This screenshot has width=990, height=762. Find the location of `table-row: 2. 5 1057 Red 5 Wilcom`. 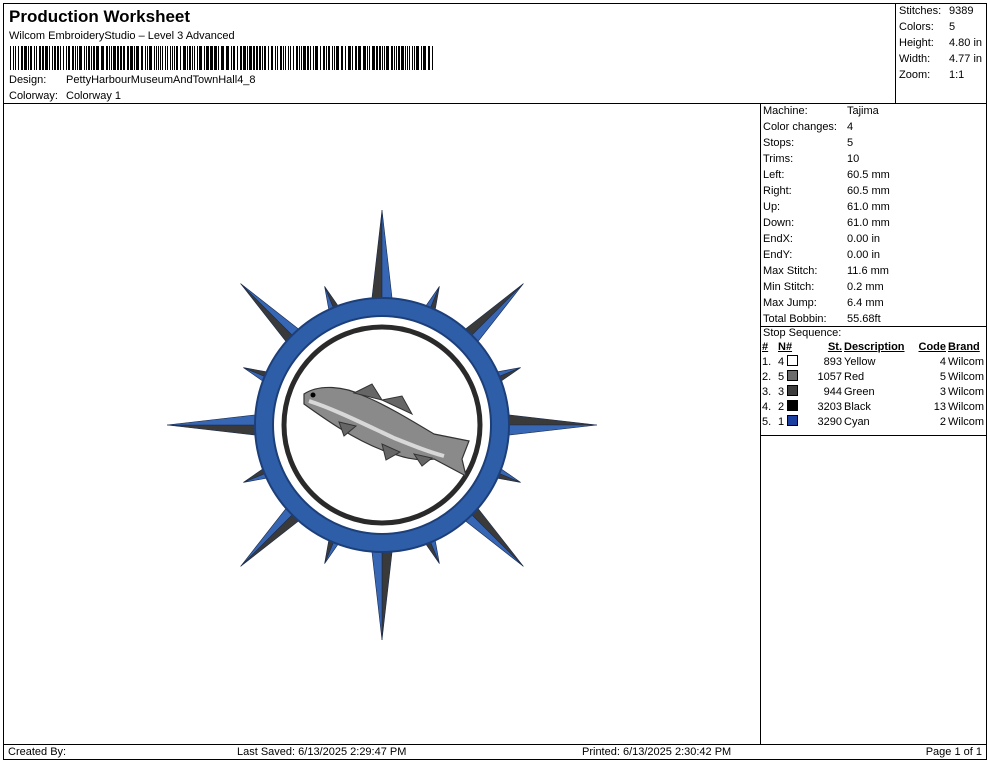

table-row: 2. 5 1057 Red 5 Wilcom is located at coordinates (874, 376).